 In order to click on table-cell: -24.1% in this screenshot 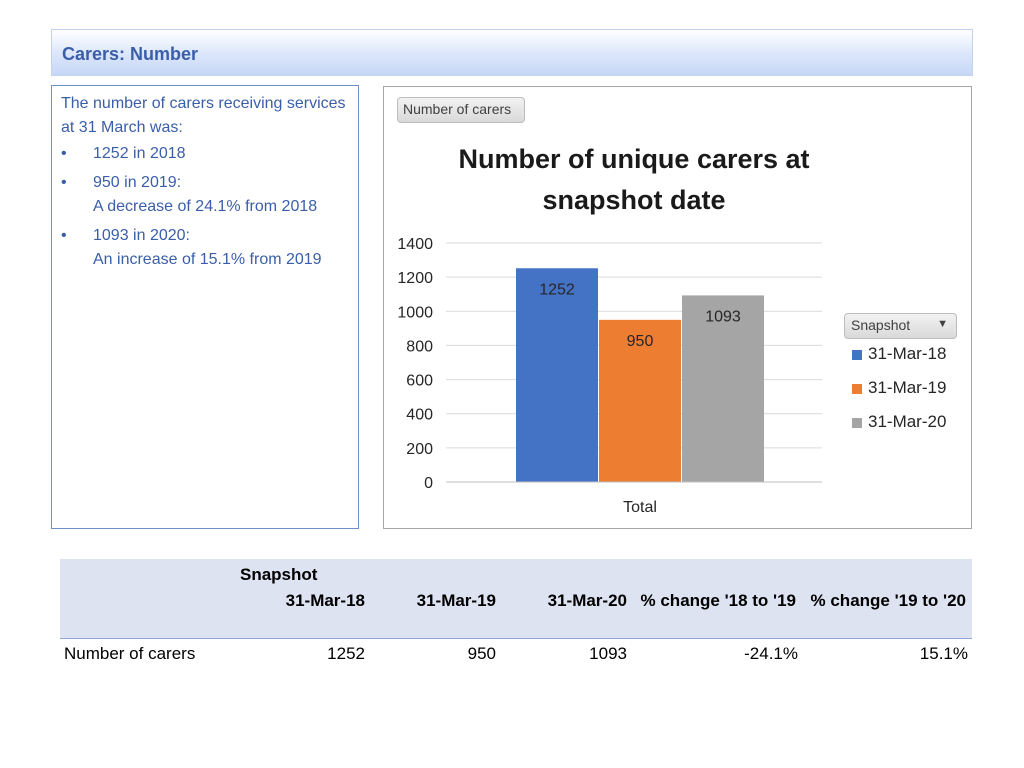, I will do `click(771, 653)`.